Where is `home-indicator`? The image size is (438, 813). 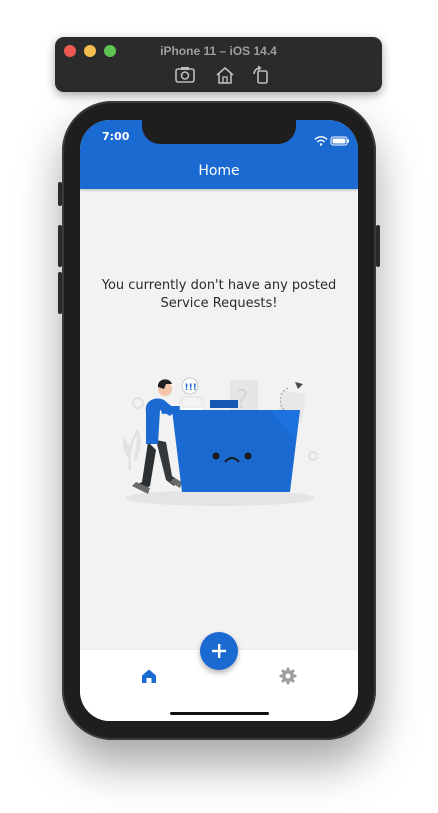 home-indicator is located at coordinates (219, 713).